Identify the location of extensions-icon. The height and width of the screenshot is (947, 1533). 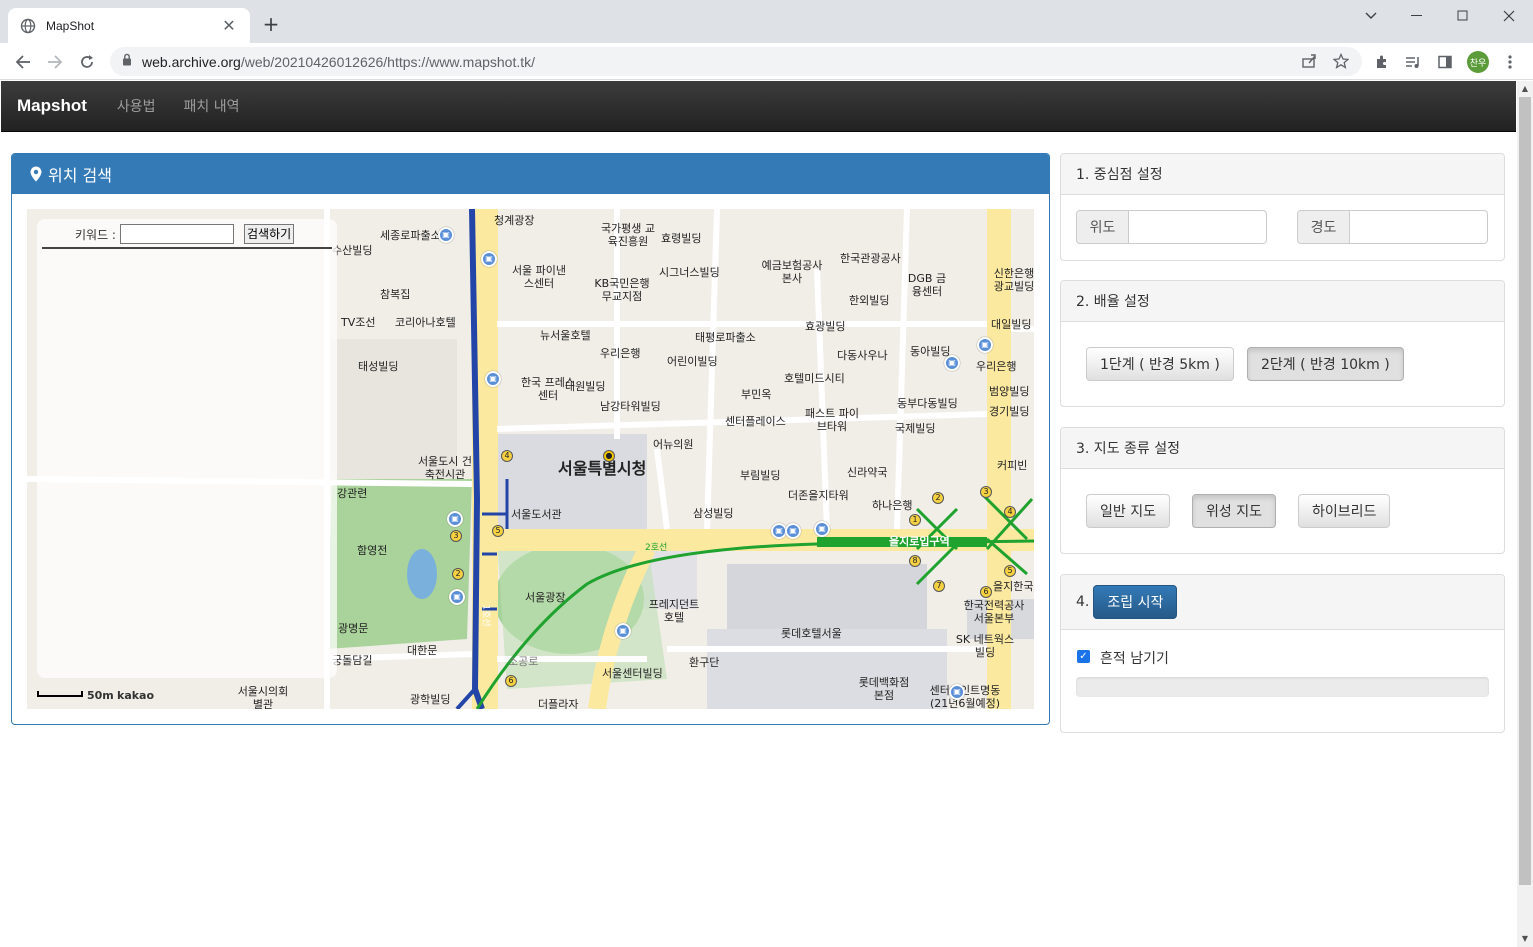
(1382, 62).